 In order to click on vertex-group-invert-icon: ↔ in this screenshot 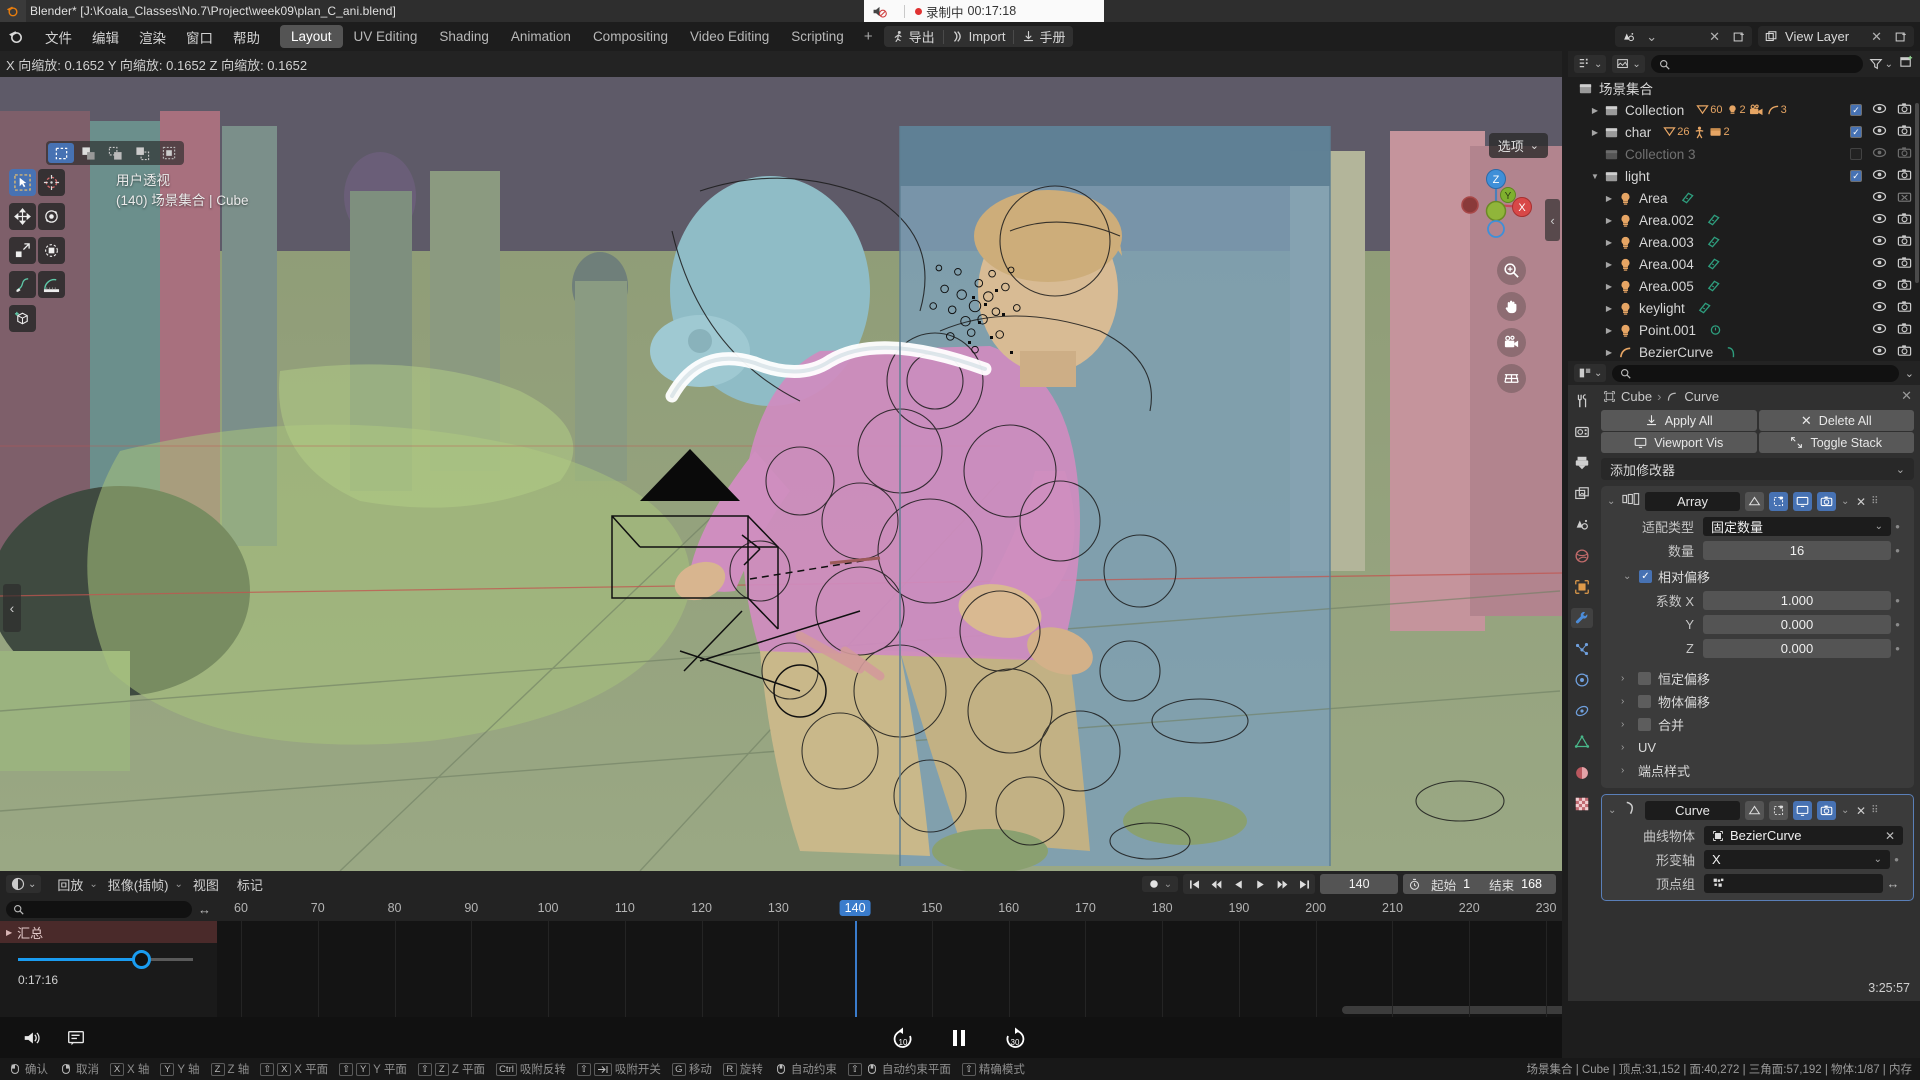, I will do `click(1893, 883)`.